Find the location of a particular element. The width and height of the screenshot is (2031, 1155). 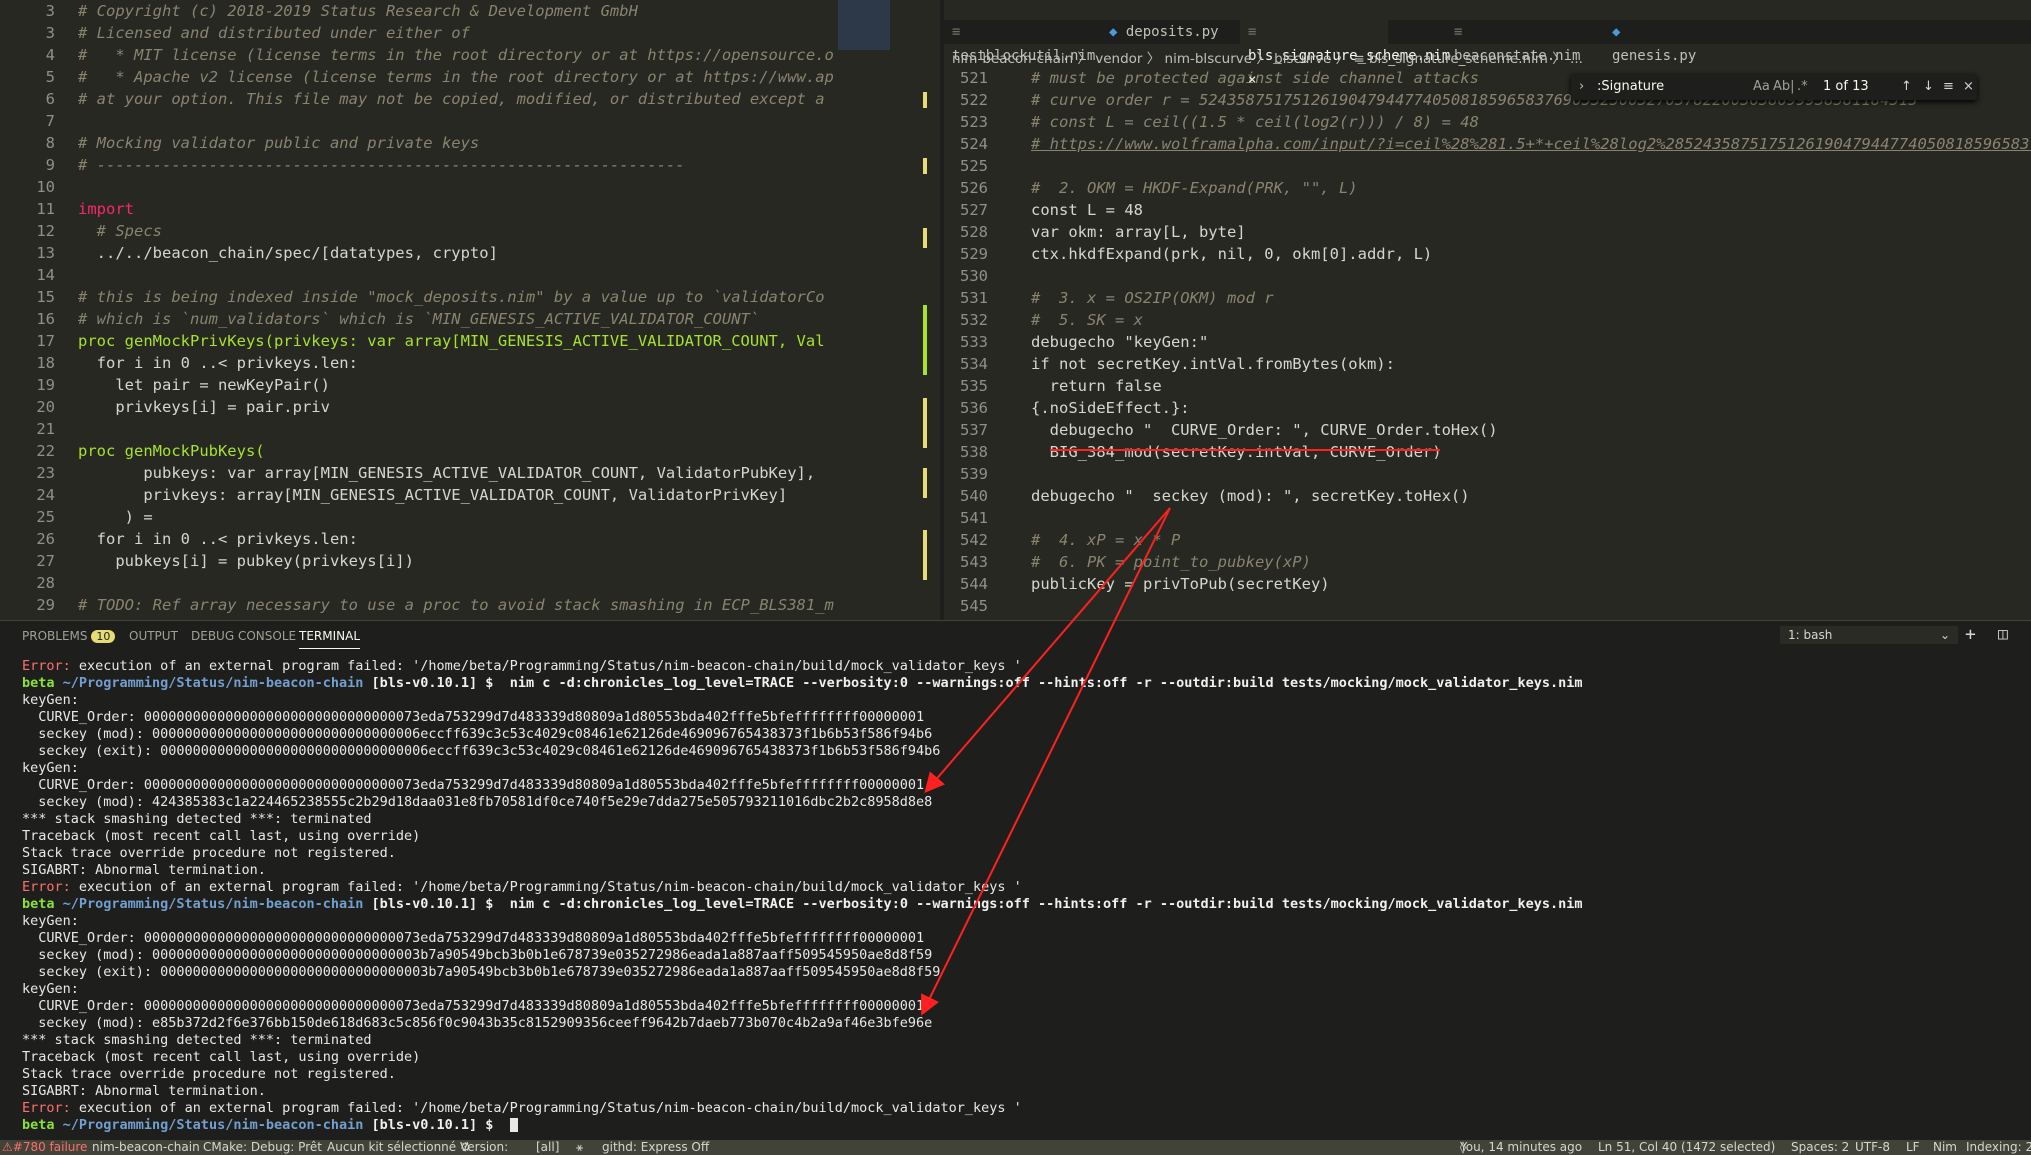

code-line: 7 is located at coordinates (420, 121).